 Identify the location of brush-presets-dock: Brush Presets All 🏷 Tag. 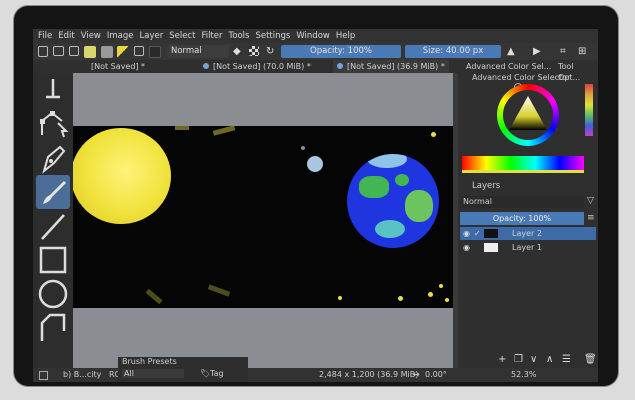
(183, 369).